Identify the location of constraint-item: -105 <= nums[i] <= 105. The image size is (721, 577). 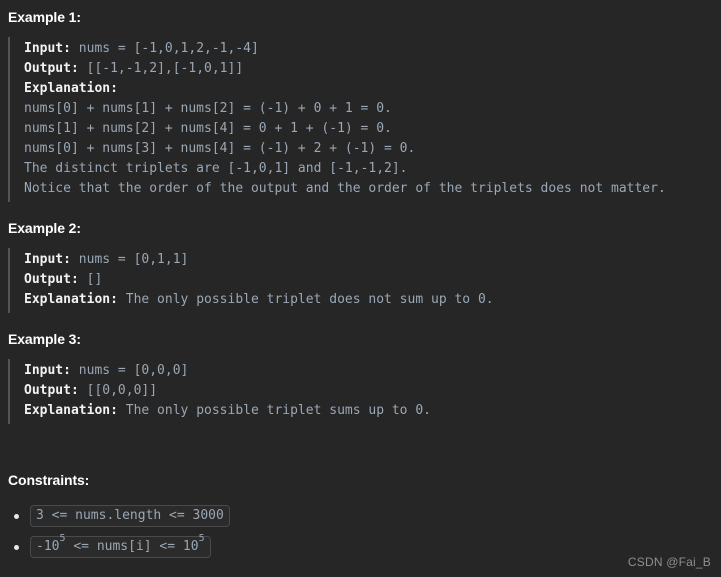
(364, 545).